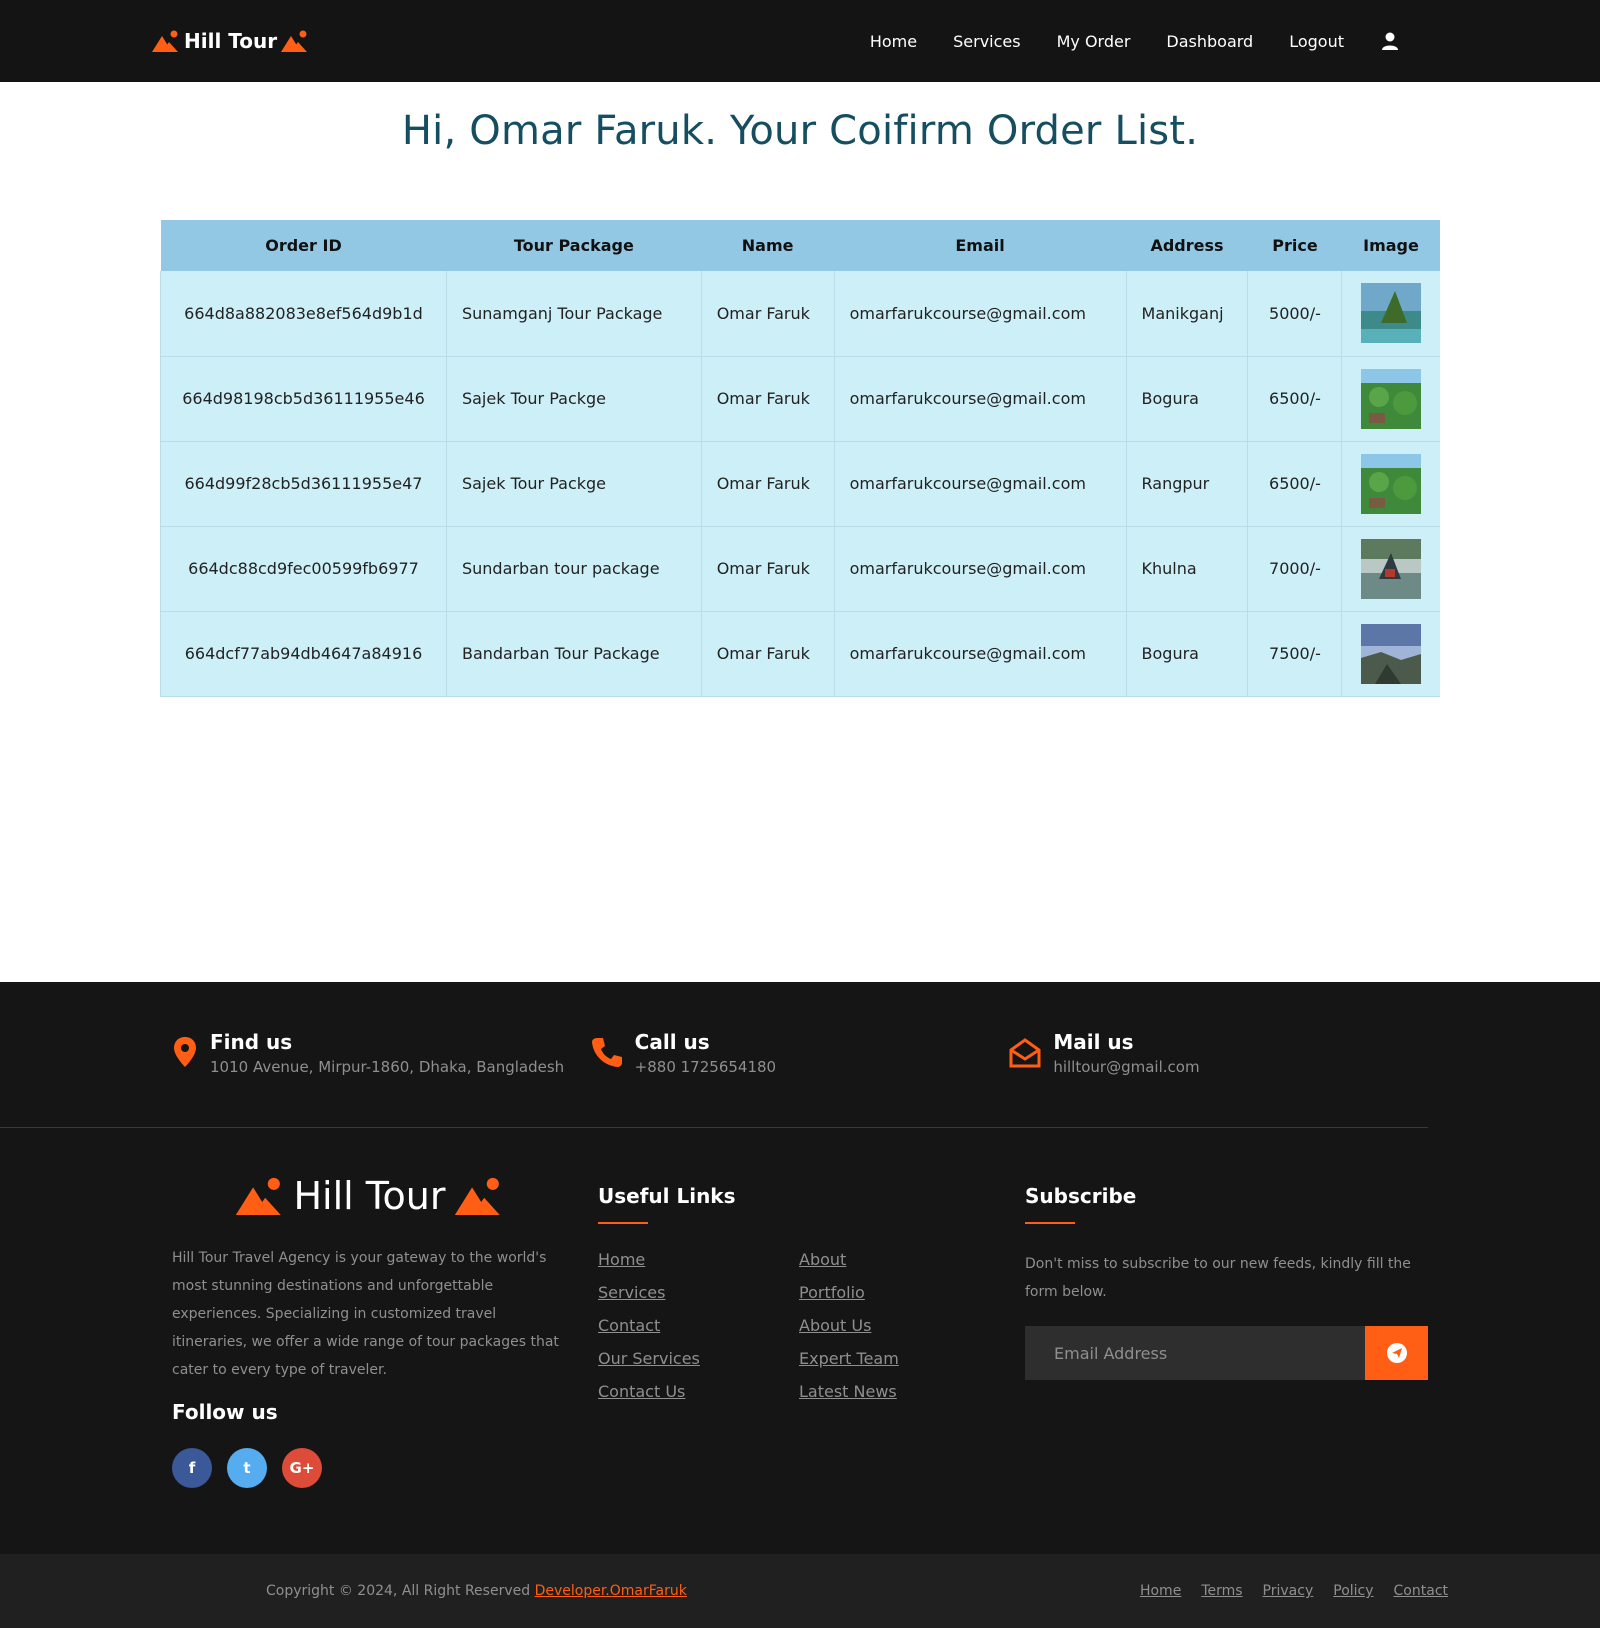 This screenshot has width=1600, height=1628. Describe the element at coordinates (1195, 1353) in the screenshot. I see `email-address-input` at that location.